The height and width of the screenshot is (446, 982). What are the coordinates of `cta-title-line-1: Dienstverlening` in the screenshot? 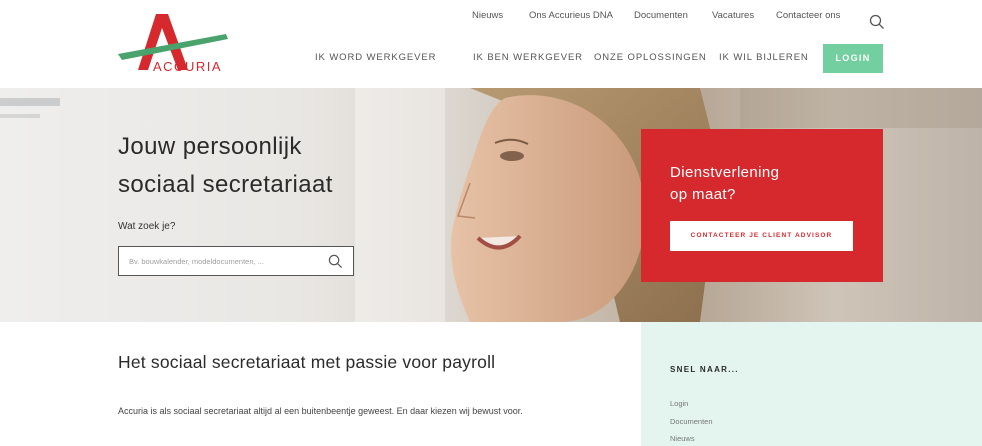 It's located at (725, 172).